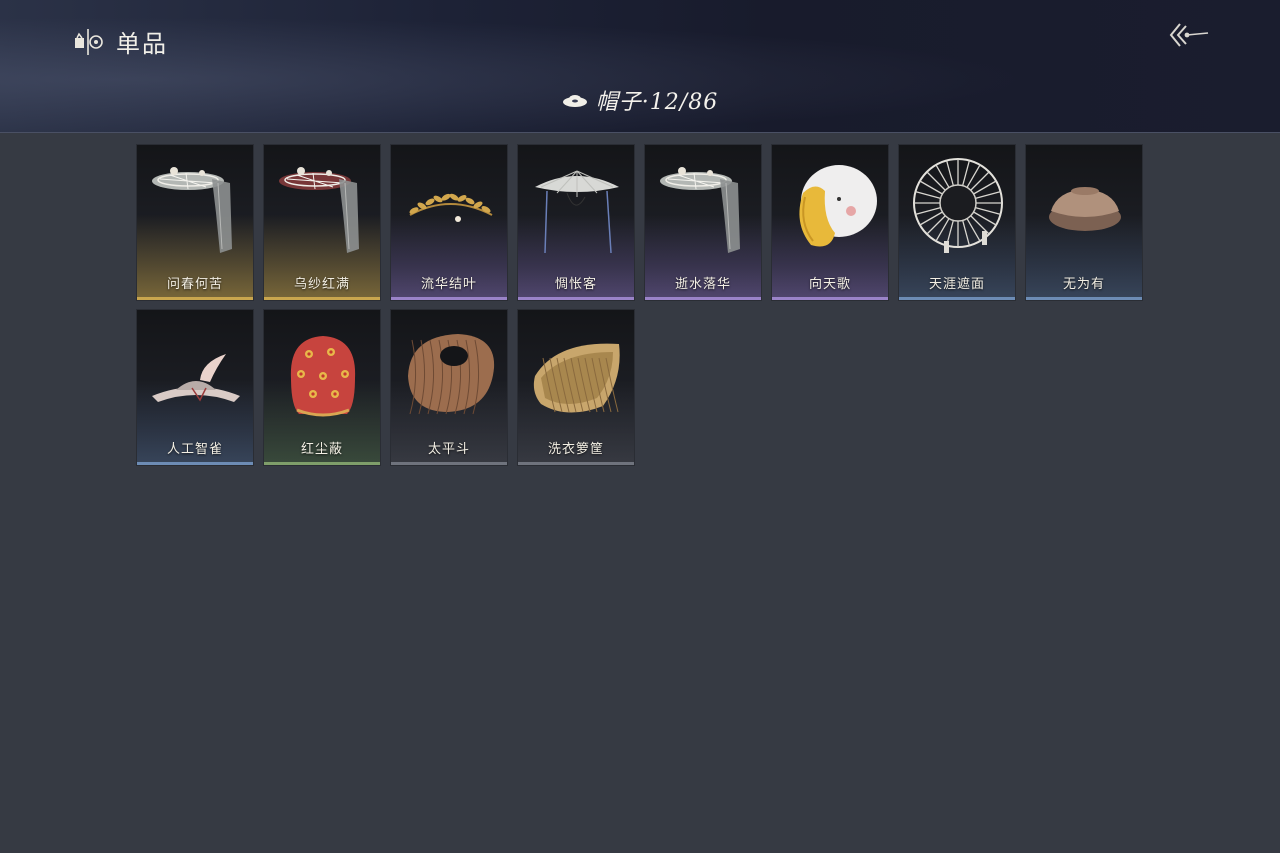 This screenshot has height=853, width=1280. I want to click on item-card: 太平斗, so click(449, 387).